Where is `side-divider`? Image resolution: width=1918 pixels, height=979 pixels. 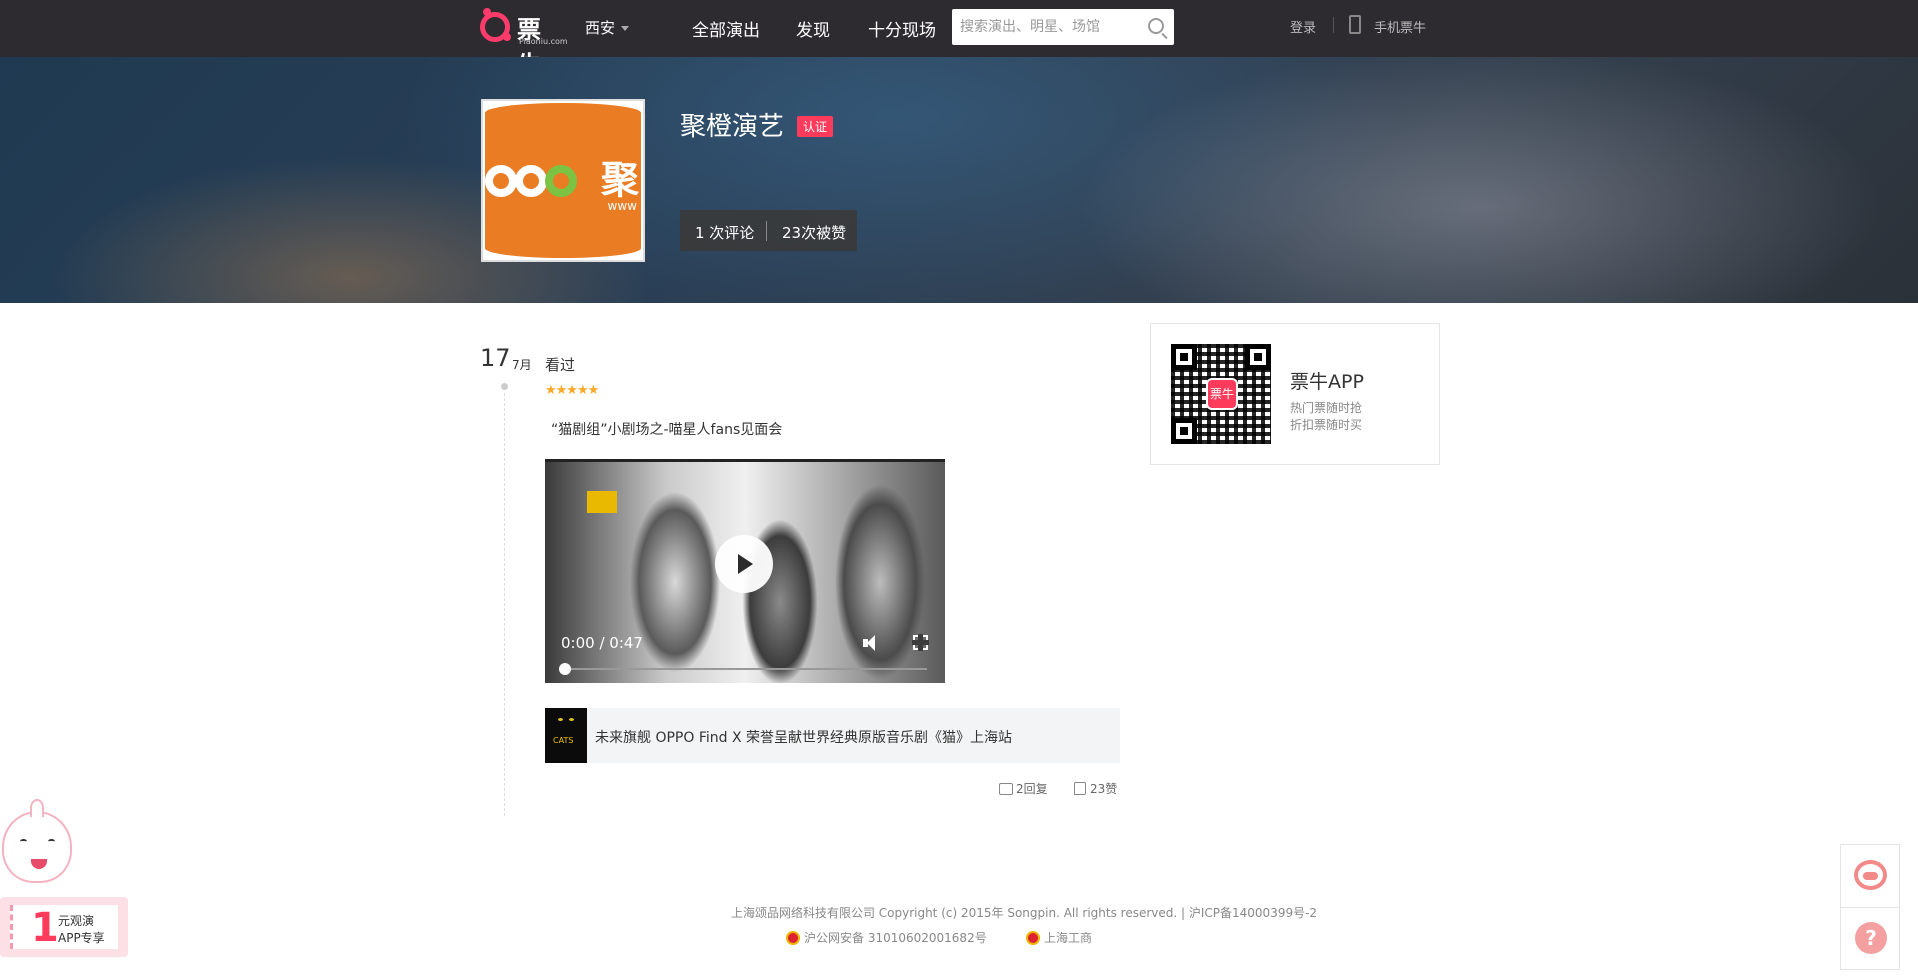
side-divider is located at coordinates (1870, 907).